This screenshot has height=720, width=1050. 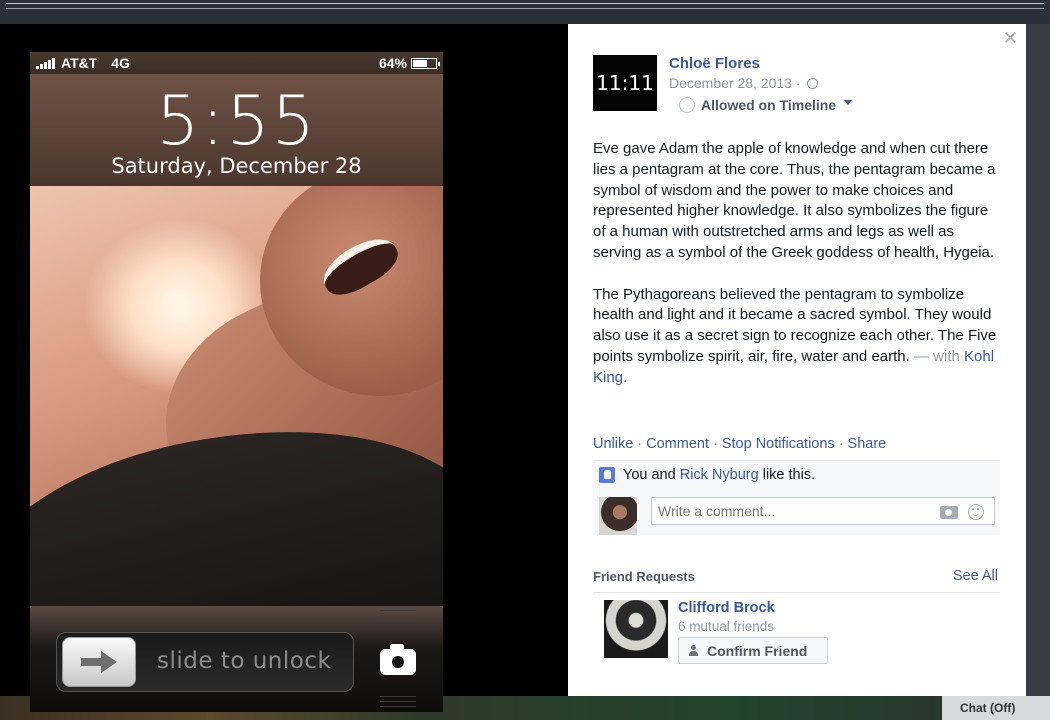 I want to click on chat-tab: Chat (Off), so click(x=996, y=708).